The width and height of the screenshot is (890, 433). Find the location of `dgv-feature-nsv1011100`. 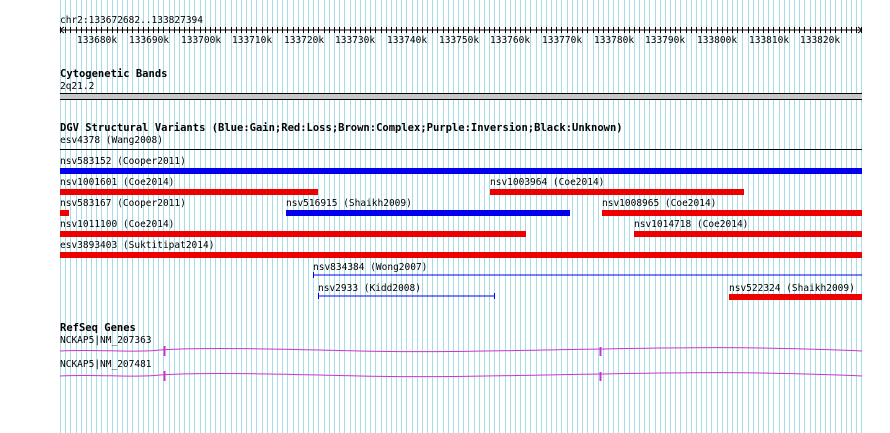

dgv-feature-nsv1011100 is located at coordinates (293, 234).